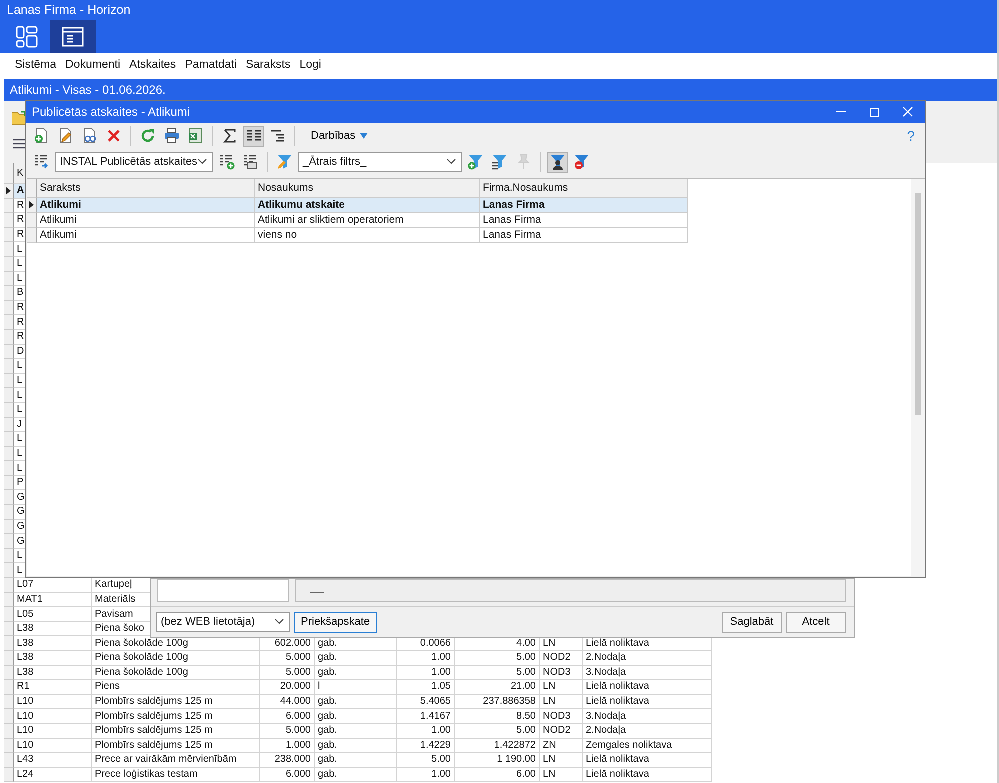 This screenshot has width=999, height=783. Describe the element at coordinates (358, 775) in the screenshot. I see `table-row: L24 Prece loģistikas testam 6.000 gab. 1.00 6.00 LN Lielā noliktava` at that location.